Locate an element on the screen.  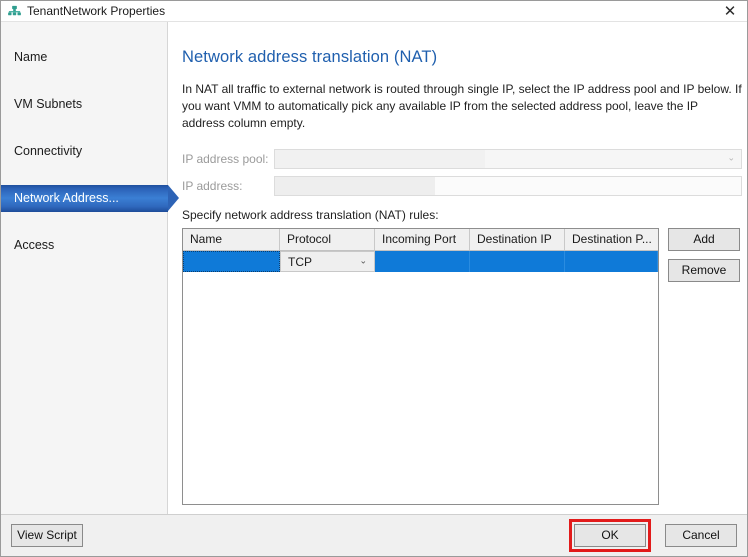
column-header-name: Name is located at coordinates (231, 239).